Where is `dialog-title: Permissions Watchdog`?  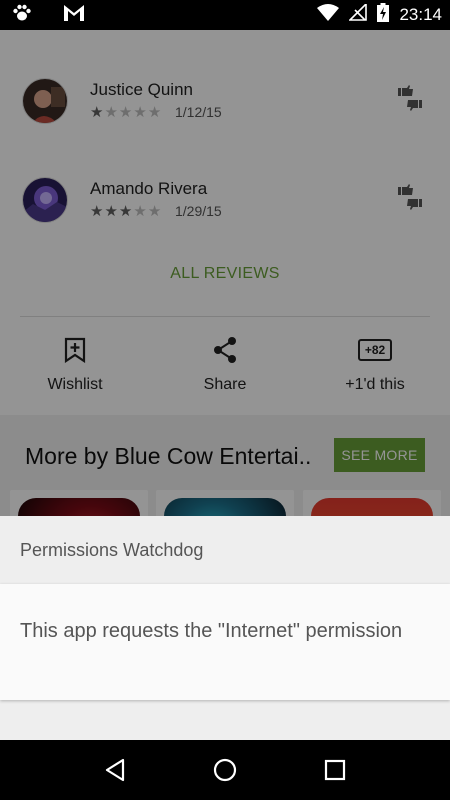 dialog-title: Permissions Watchdog is located at coordinates (112, 550).